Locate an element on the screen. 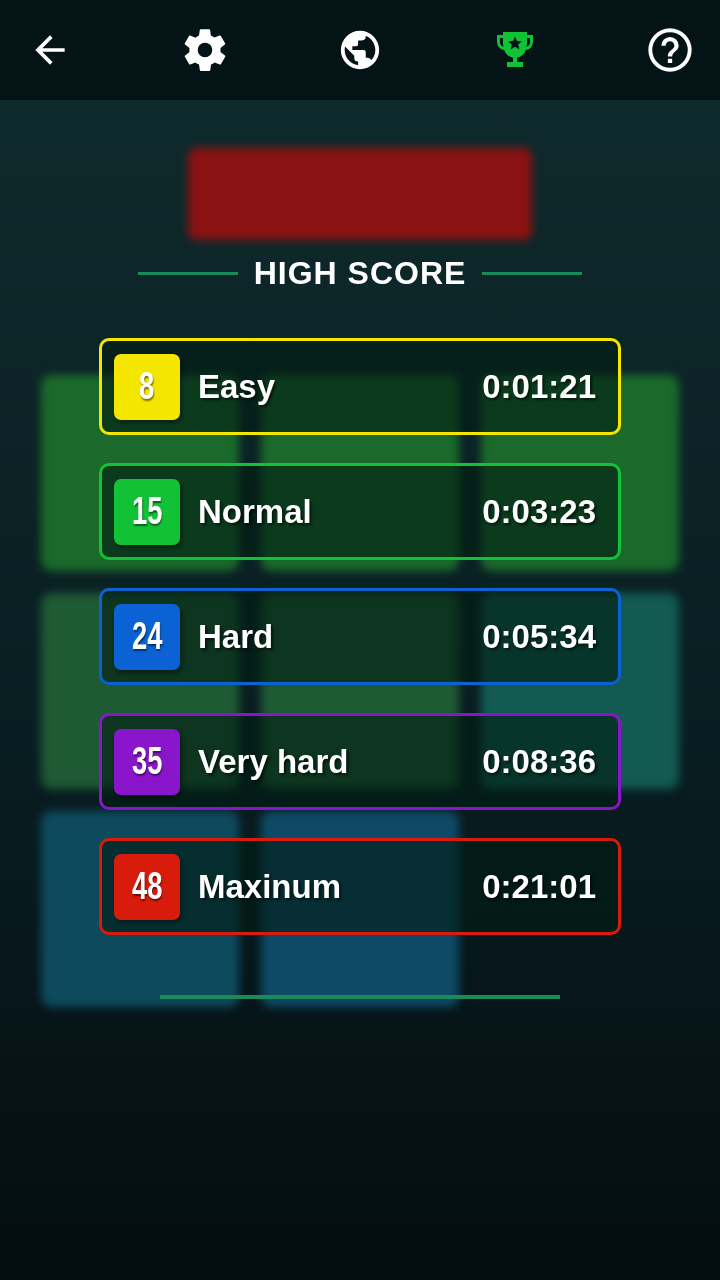 The height and width of the screenshot is (1280, 720). high-score-title: HIGH SCORE is located at coordinates (360, 273).